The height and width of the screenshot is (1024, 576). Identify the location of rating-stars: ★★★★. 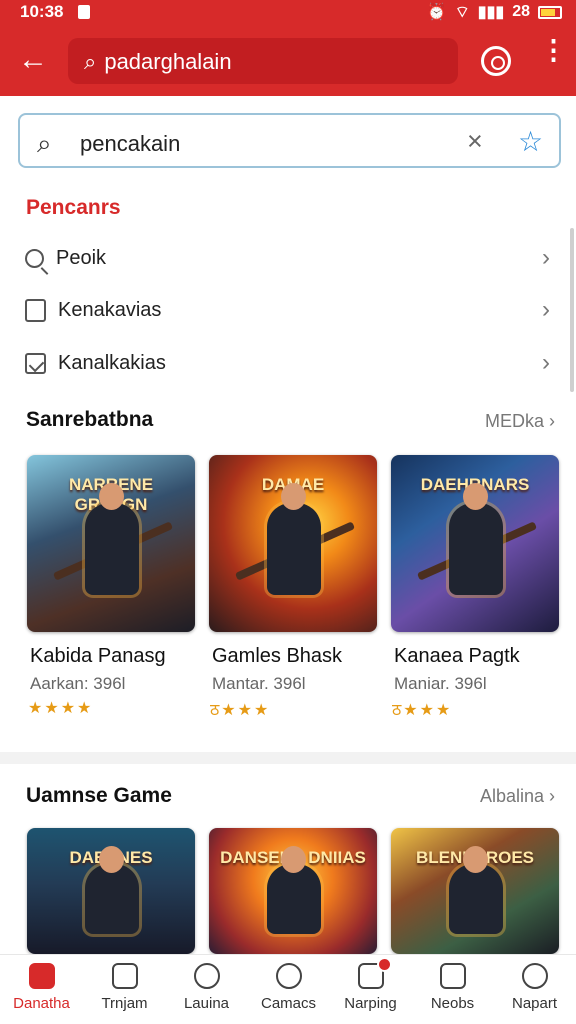
(61, 708).